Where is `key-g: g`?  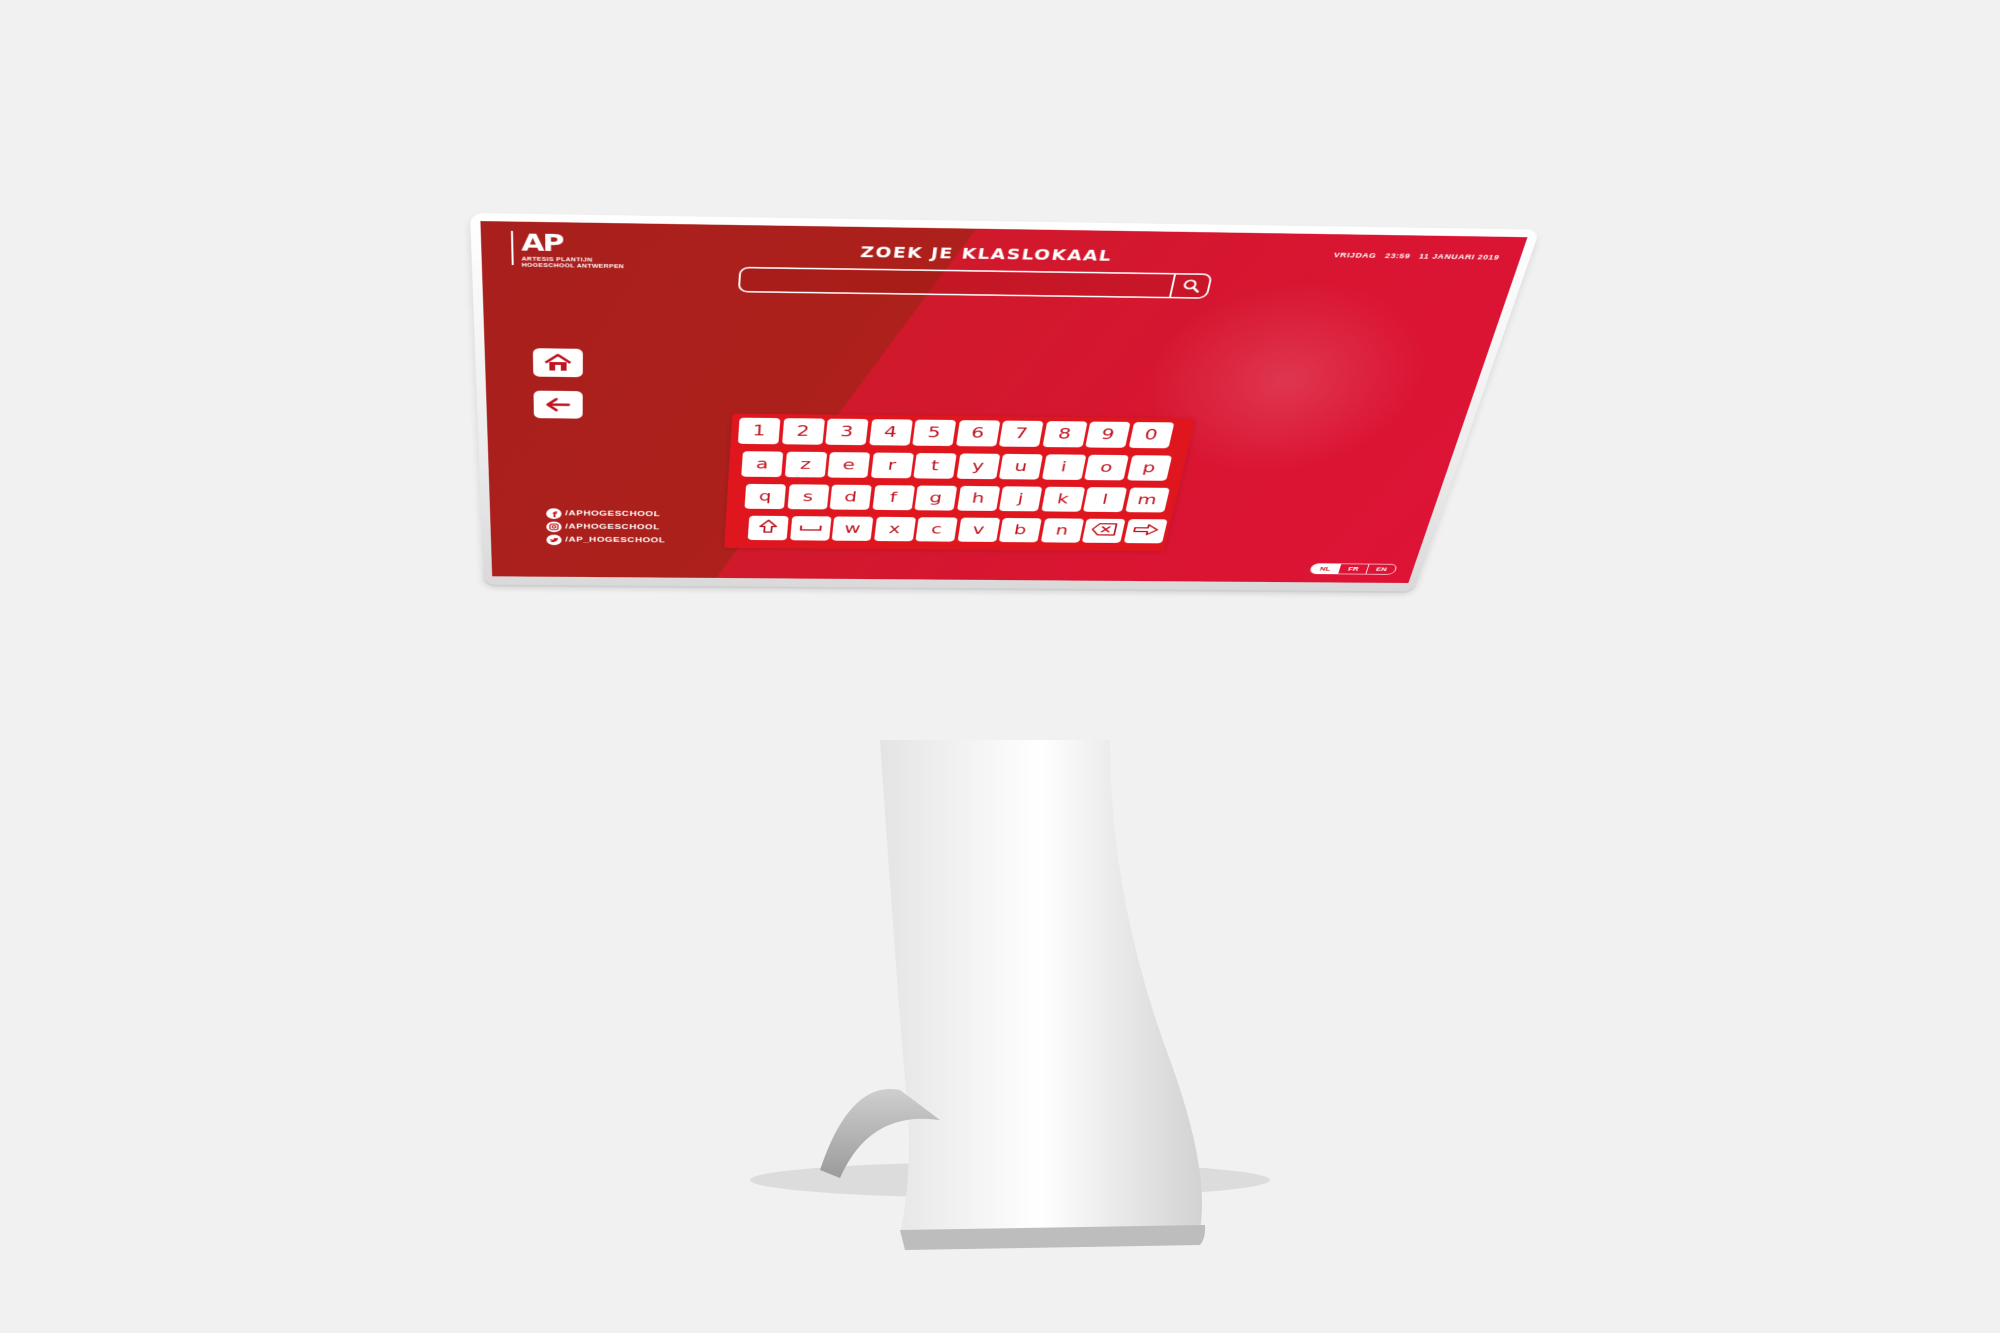
key-g: g is located at coordinates (935, 497).